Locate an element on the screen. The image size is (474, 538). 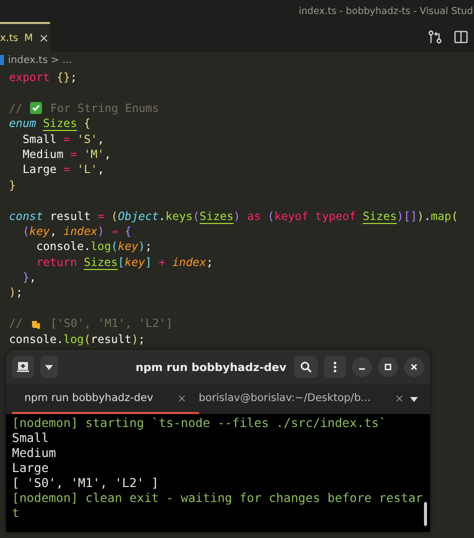
code-token: )[] is located at coordinates (407, 216).